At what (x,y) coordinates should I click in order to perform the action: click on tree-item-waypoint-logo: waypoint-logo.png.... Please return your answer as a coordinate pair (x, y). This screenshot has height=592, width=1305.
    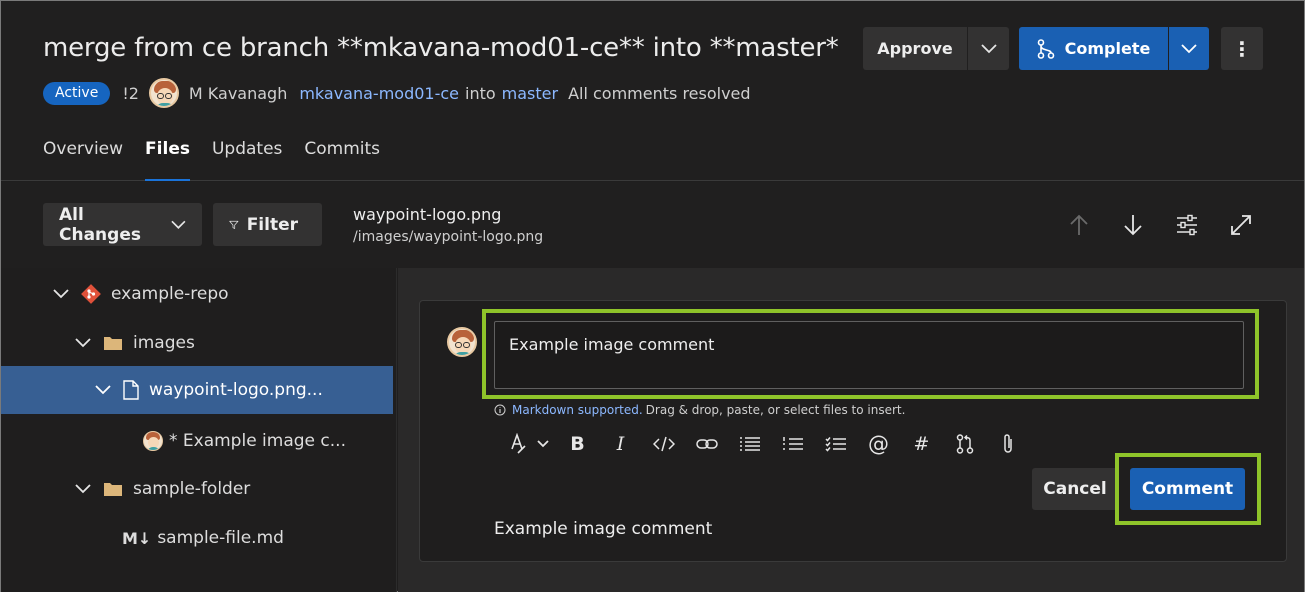
    Looking at the image, I should click on (197, 390).